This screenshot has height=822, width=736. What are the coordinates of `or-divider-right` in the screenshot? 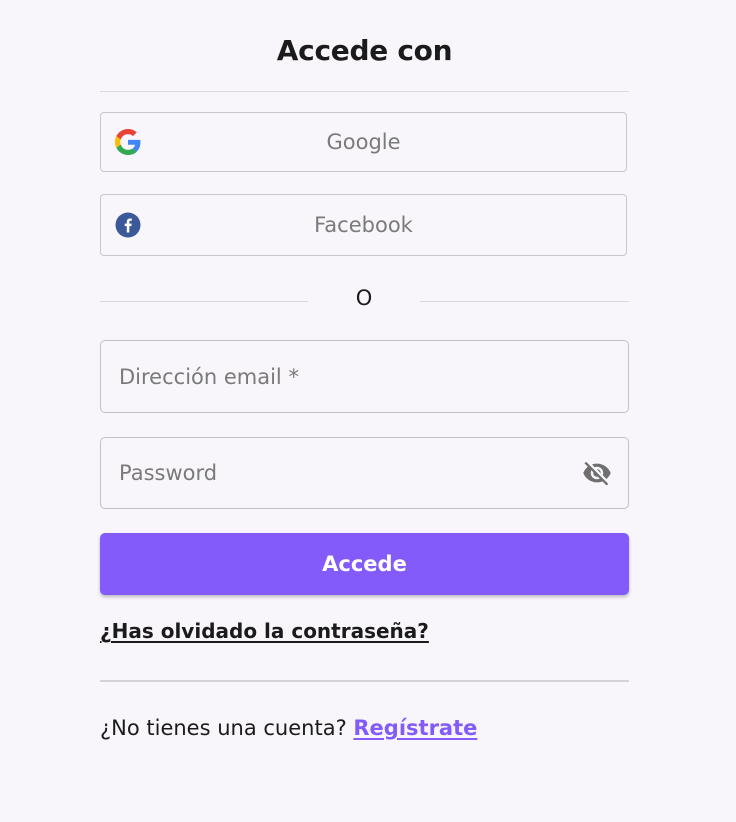 It's located at (524, 301).